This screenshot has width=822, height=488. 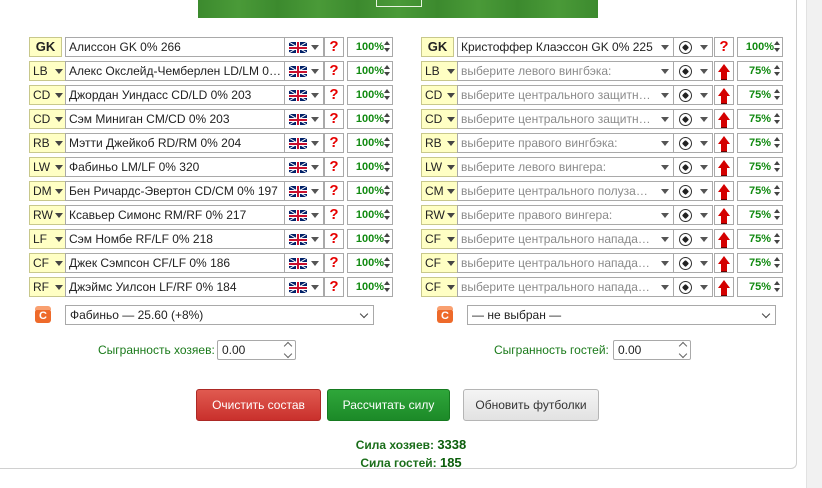 What do you see at coordinates (652, 350) in the screenshot?
I see `away-played-input: 0.00` at bounding box center [652, 350].